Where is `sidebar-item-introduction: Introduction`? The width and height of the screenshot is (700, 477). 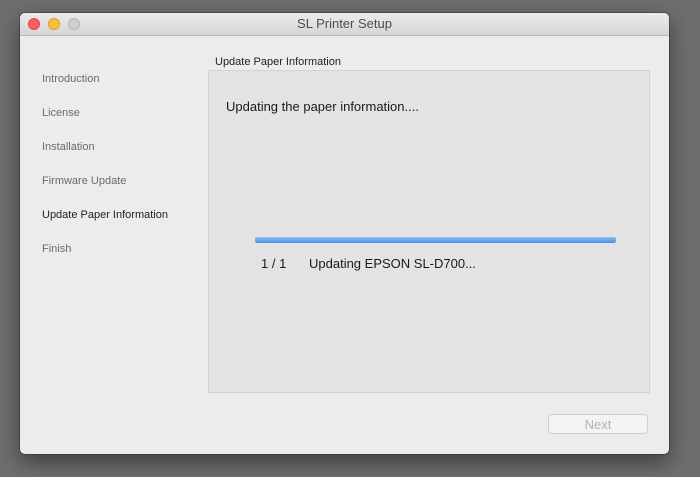
sidebar-item-introduction: Introduction is located at coordinates (71, 79).